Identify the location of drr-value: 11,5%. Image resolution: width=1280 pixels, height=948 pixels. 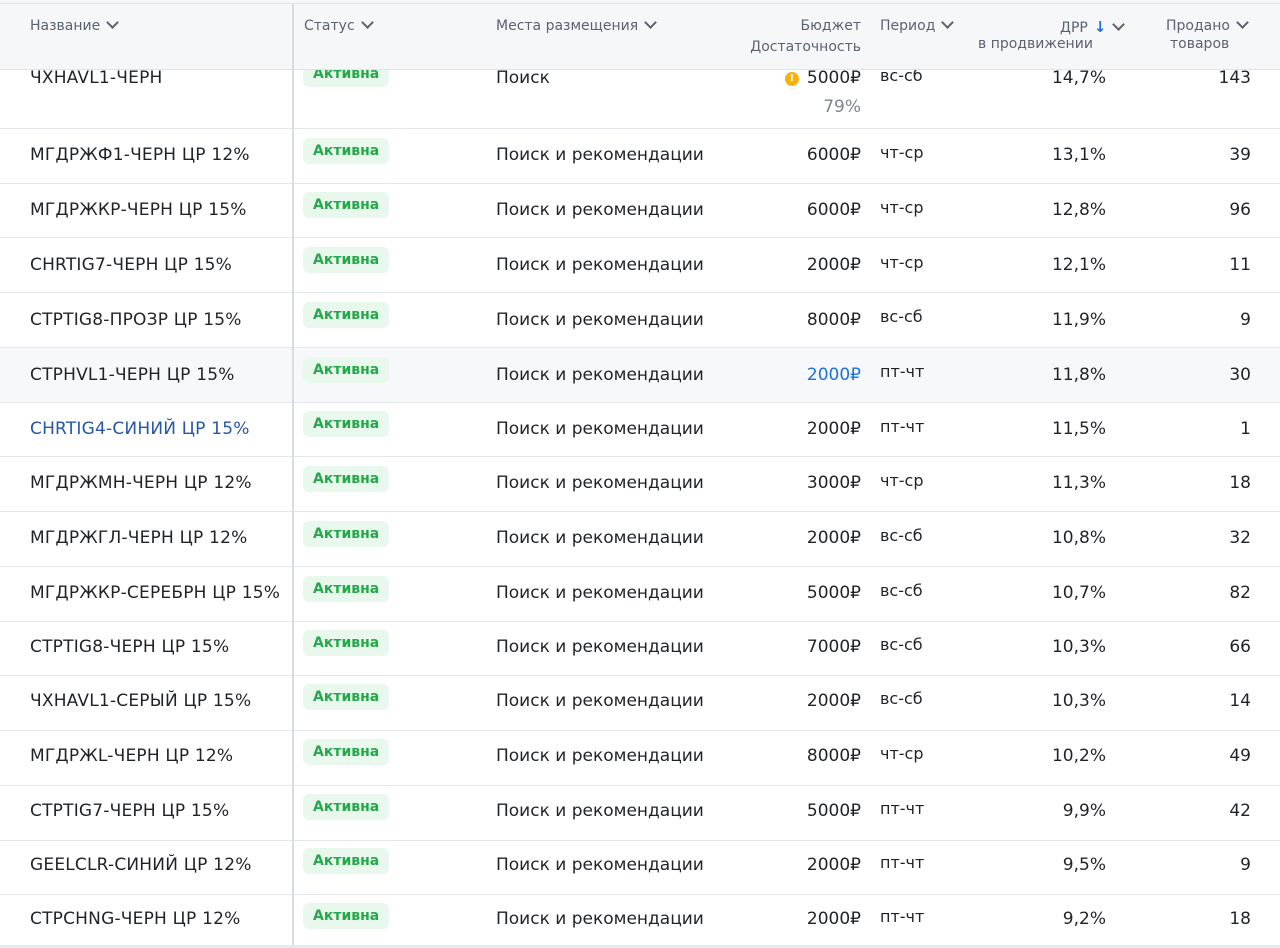
(1078, 429).